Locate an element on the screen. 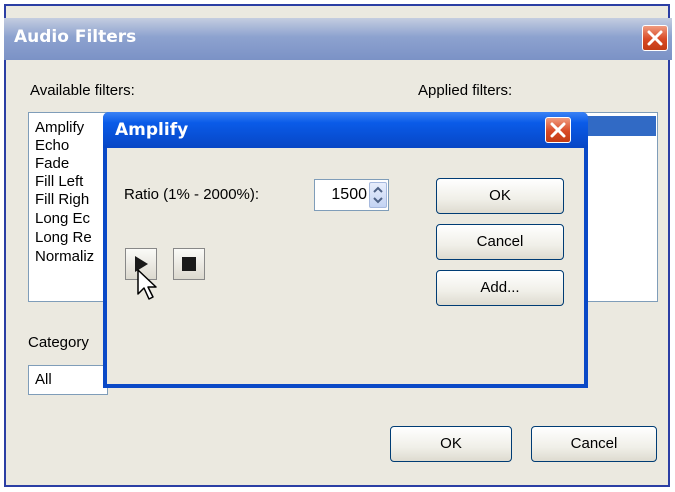 The width and height of the screenshot is (675, 492). window-title: Audio Filters is located at coordinates (75, 37).